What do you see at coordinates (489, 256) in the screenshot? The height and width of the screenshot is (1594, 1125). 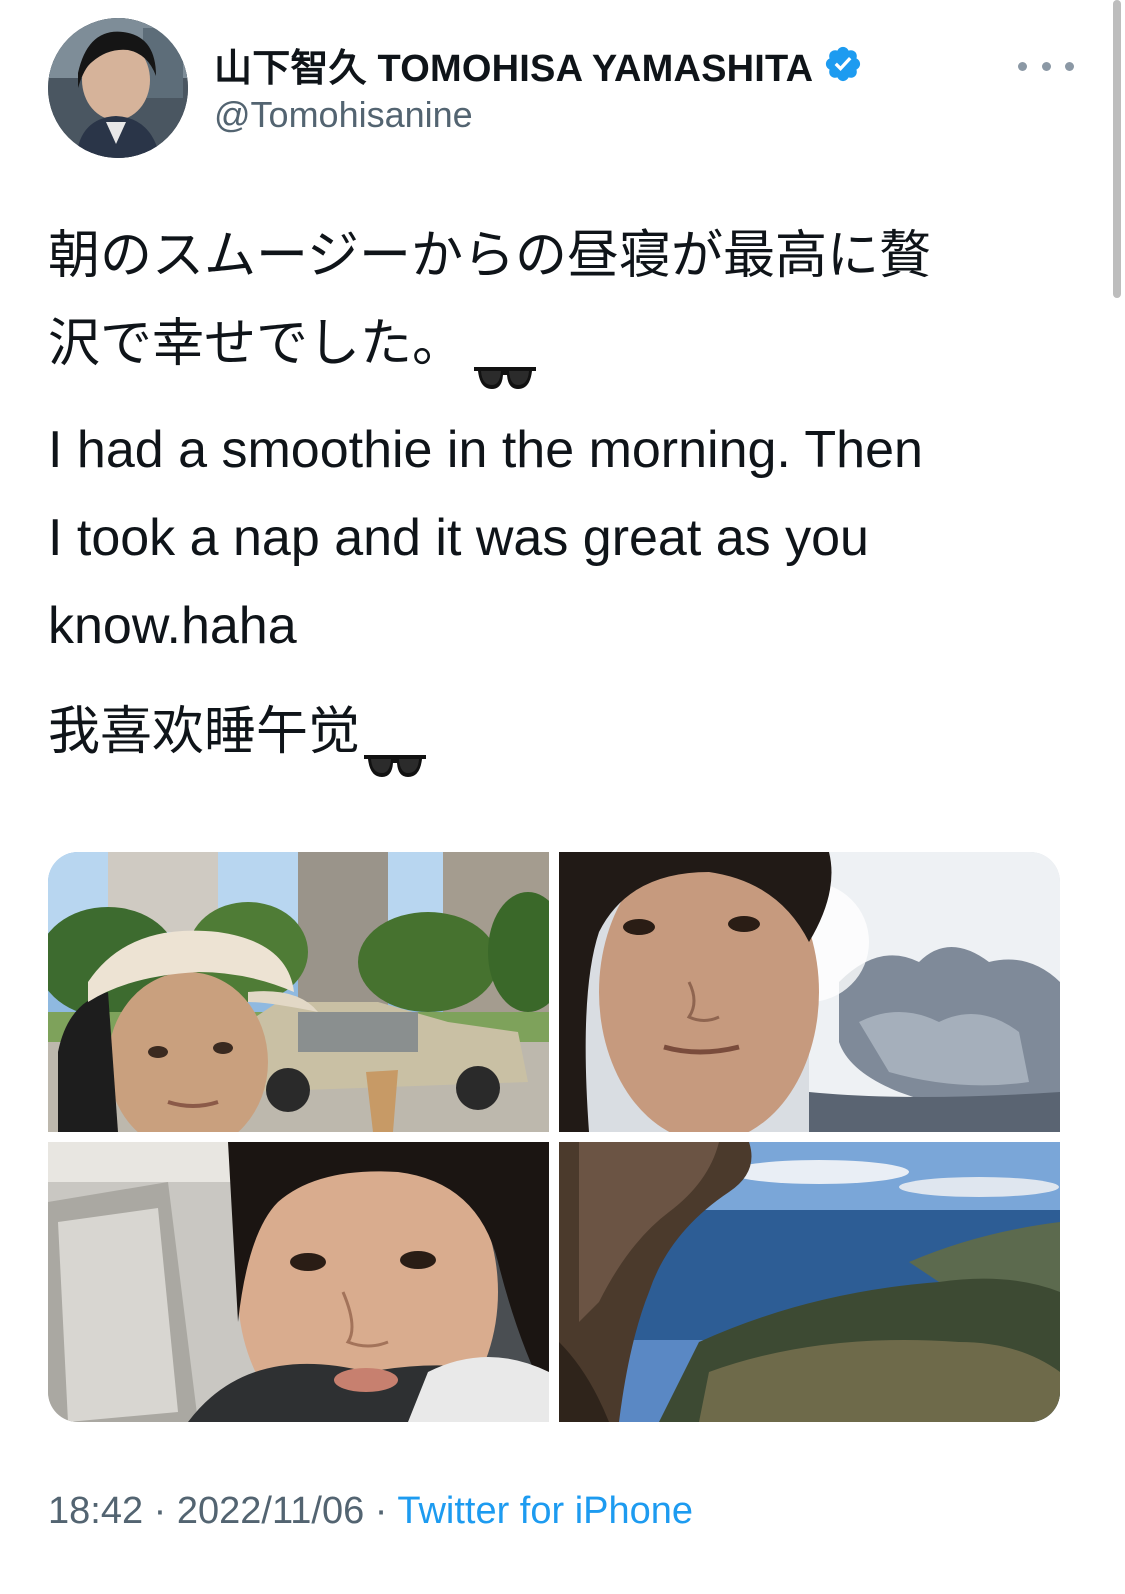 I see `tweet-line: 朝のスムージーからの昼寝が最高に贅` at bounding box center [489, 256].